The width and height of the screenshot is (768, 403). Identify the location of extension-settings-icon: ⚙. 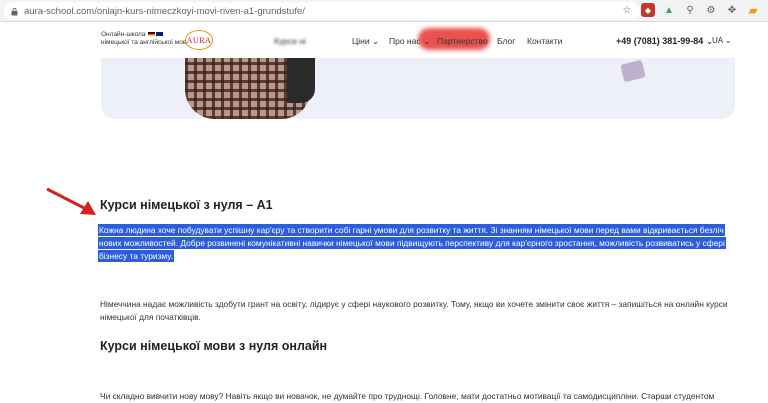
(711, 10).